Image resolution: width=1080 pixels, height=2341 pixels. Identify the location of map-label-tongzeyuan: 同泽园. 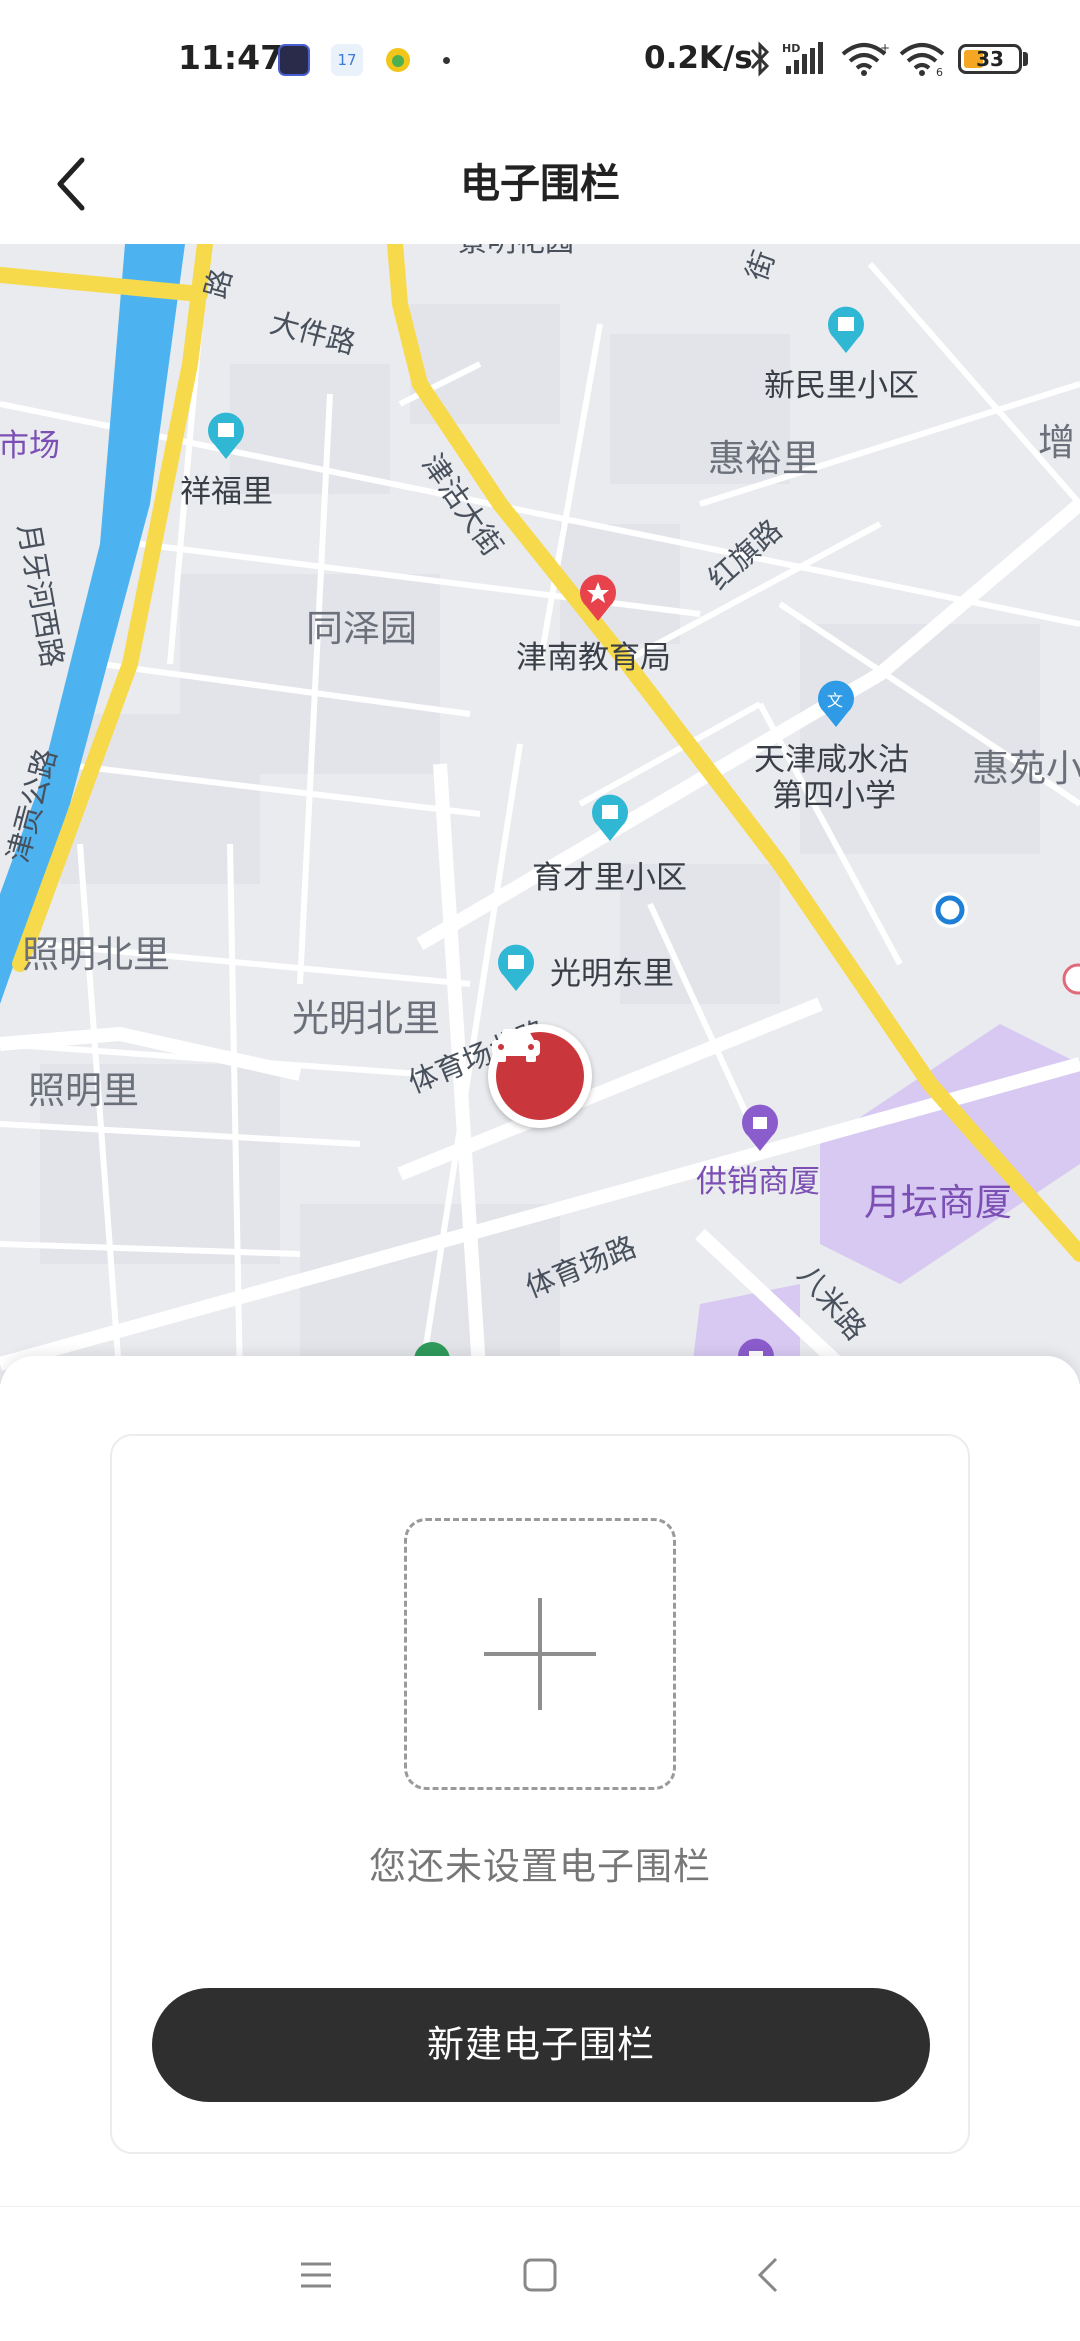
(361, 628).